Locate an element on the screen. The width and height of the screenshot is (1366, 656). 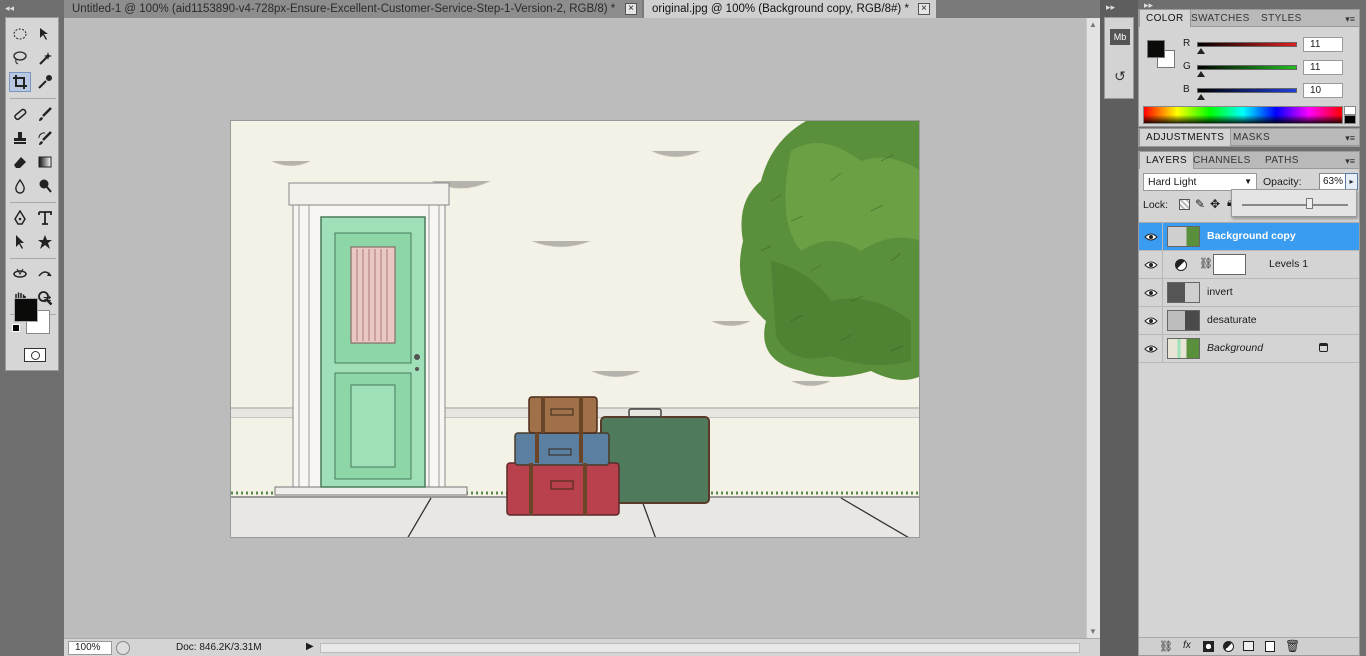
toolbar-grip: ◂◂ is located at coordinates (32, 8).